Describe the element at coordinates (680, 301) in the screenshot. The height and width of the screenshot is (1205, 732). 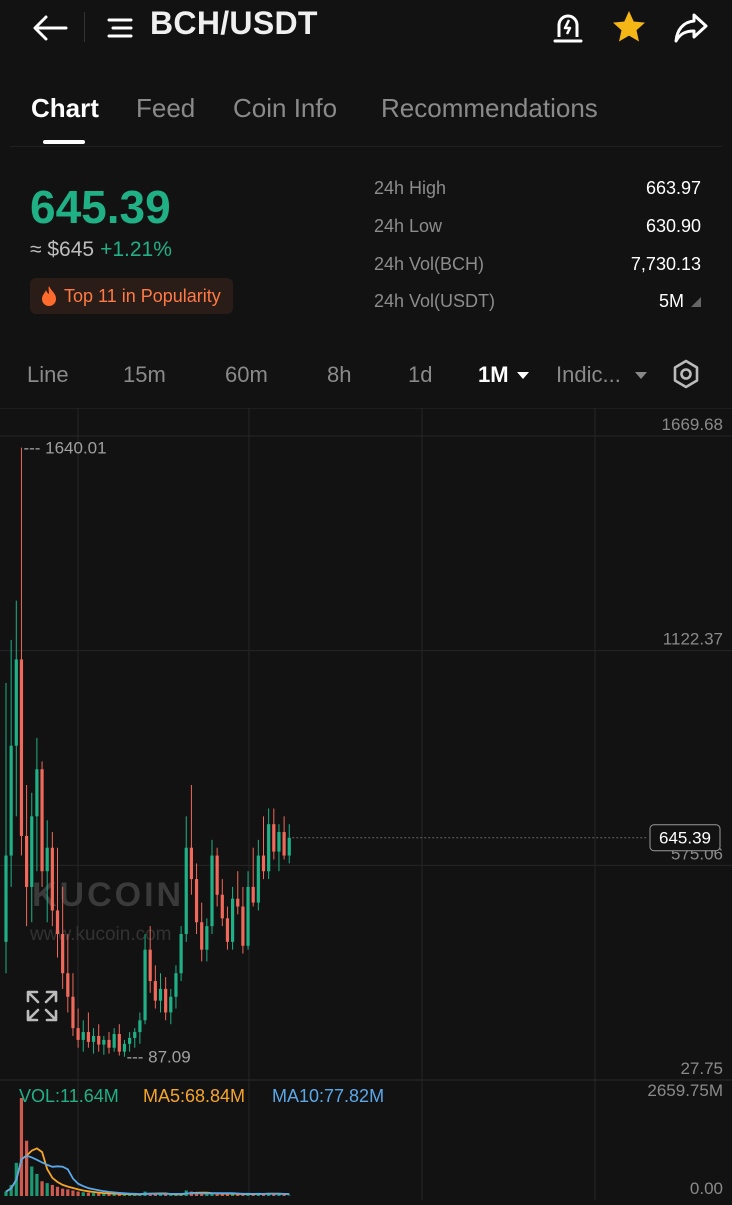
I see `stat-value-24h-vol-usdt: 5M` at that location.